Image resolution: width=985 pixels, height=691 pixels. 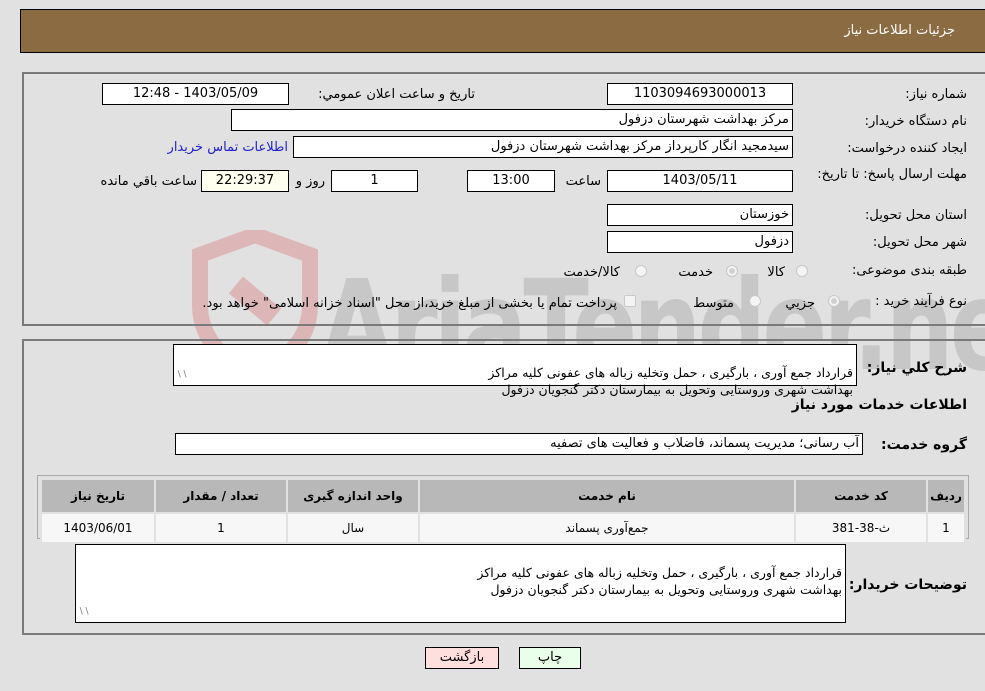 I want to click on need-number-field: 1103094693000013, so click(x=700, y=94).